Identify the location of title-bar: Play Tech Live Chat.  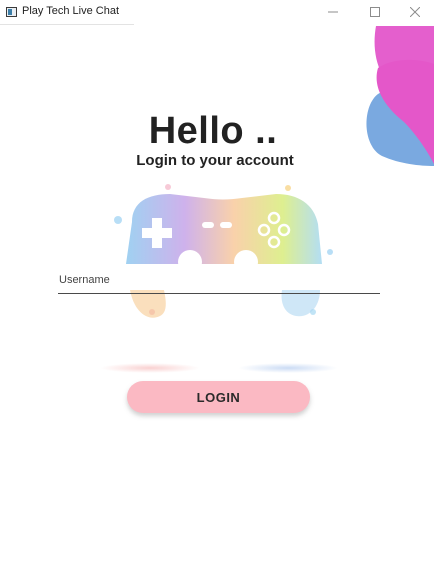
(217, 12).